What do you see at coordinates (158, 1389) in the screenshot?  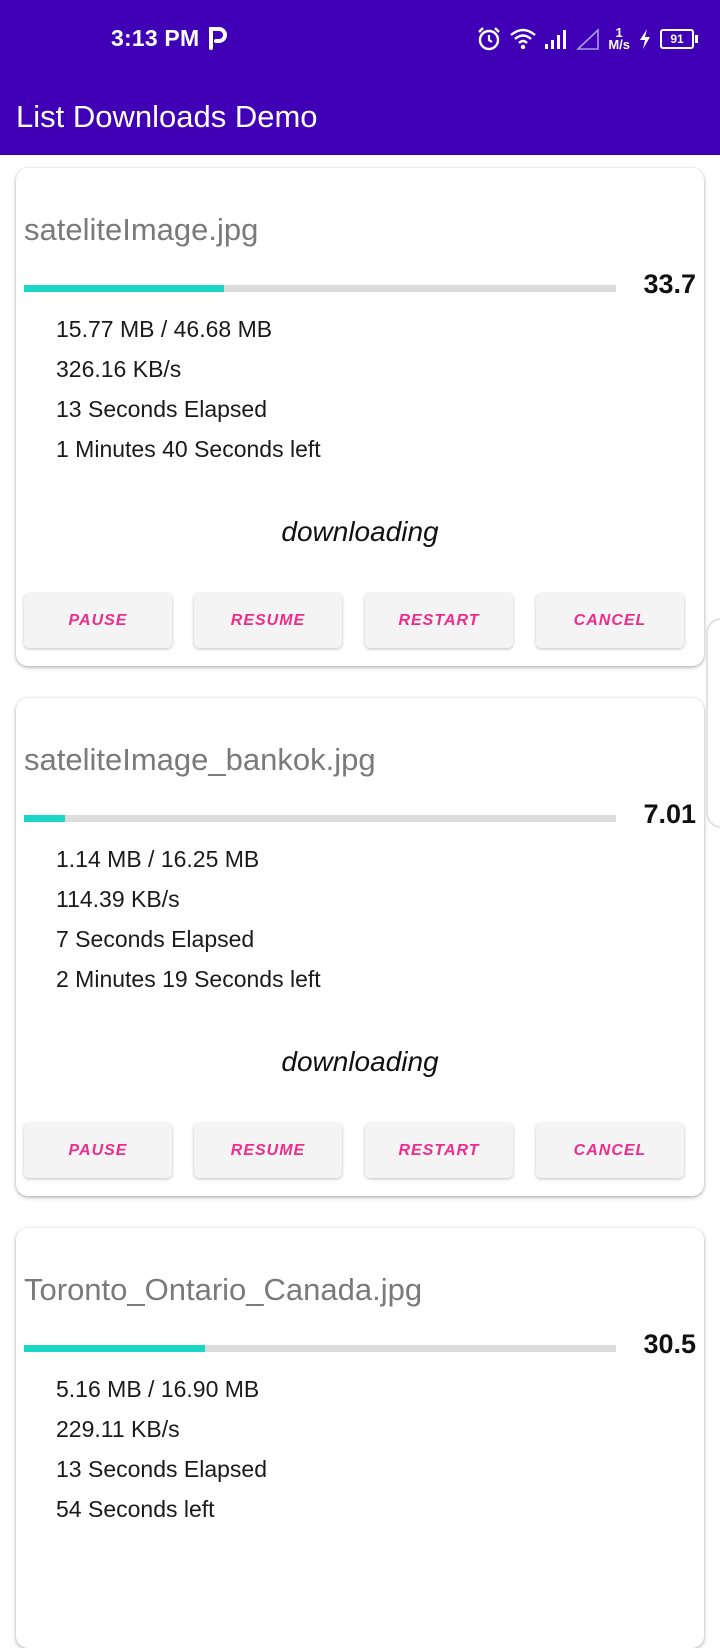 I see `size-text: 5.16 MB / 16.90 MB` at bounding box center [158, 1389].